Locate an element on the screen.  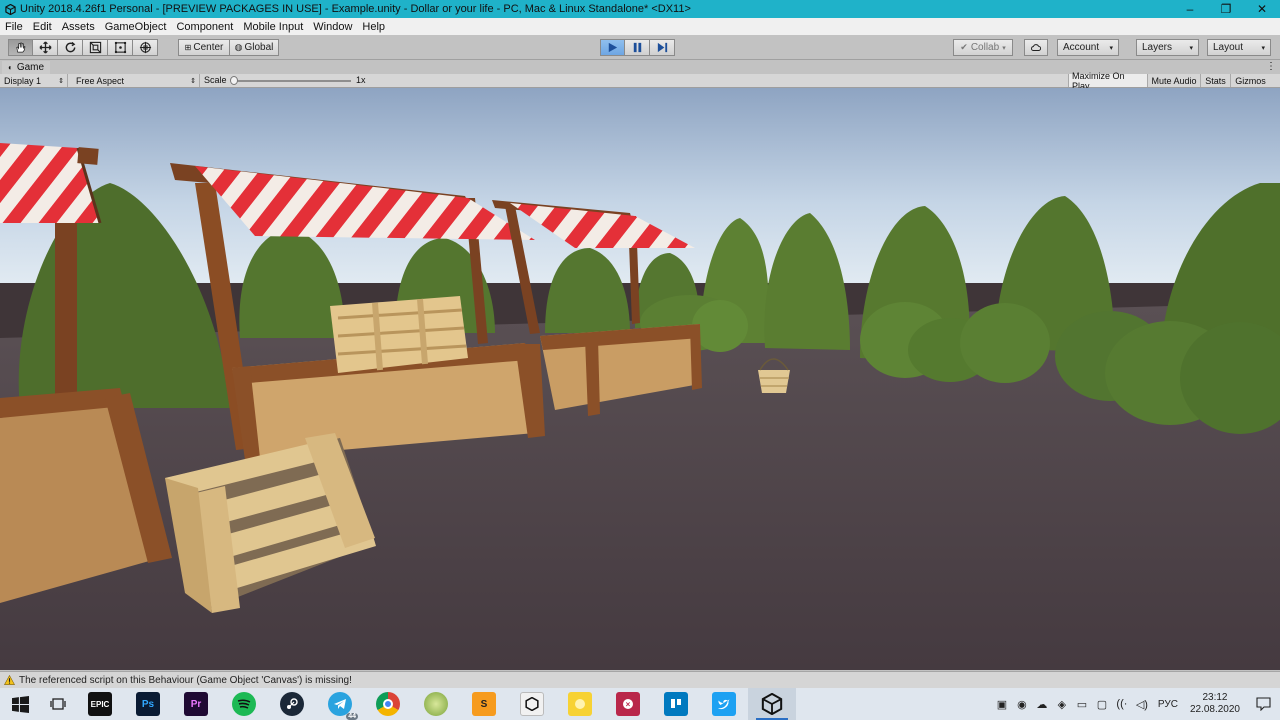
cloud-icon is located at coordinates (1036, 47).